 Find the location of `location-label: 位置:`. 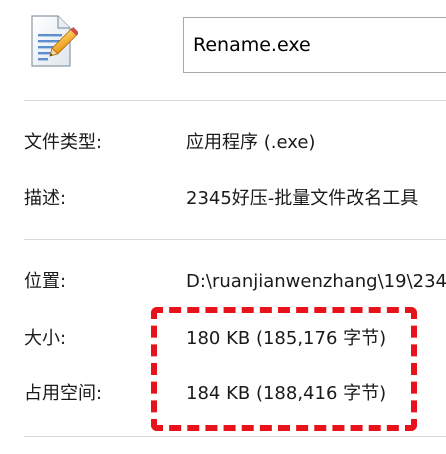

location-label: 位置: is located at coordinates (45, 281).